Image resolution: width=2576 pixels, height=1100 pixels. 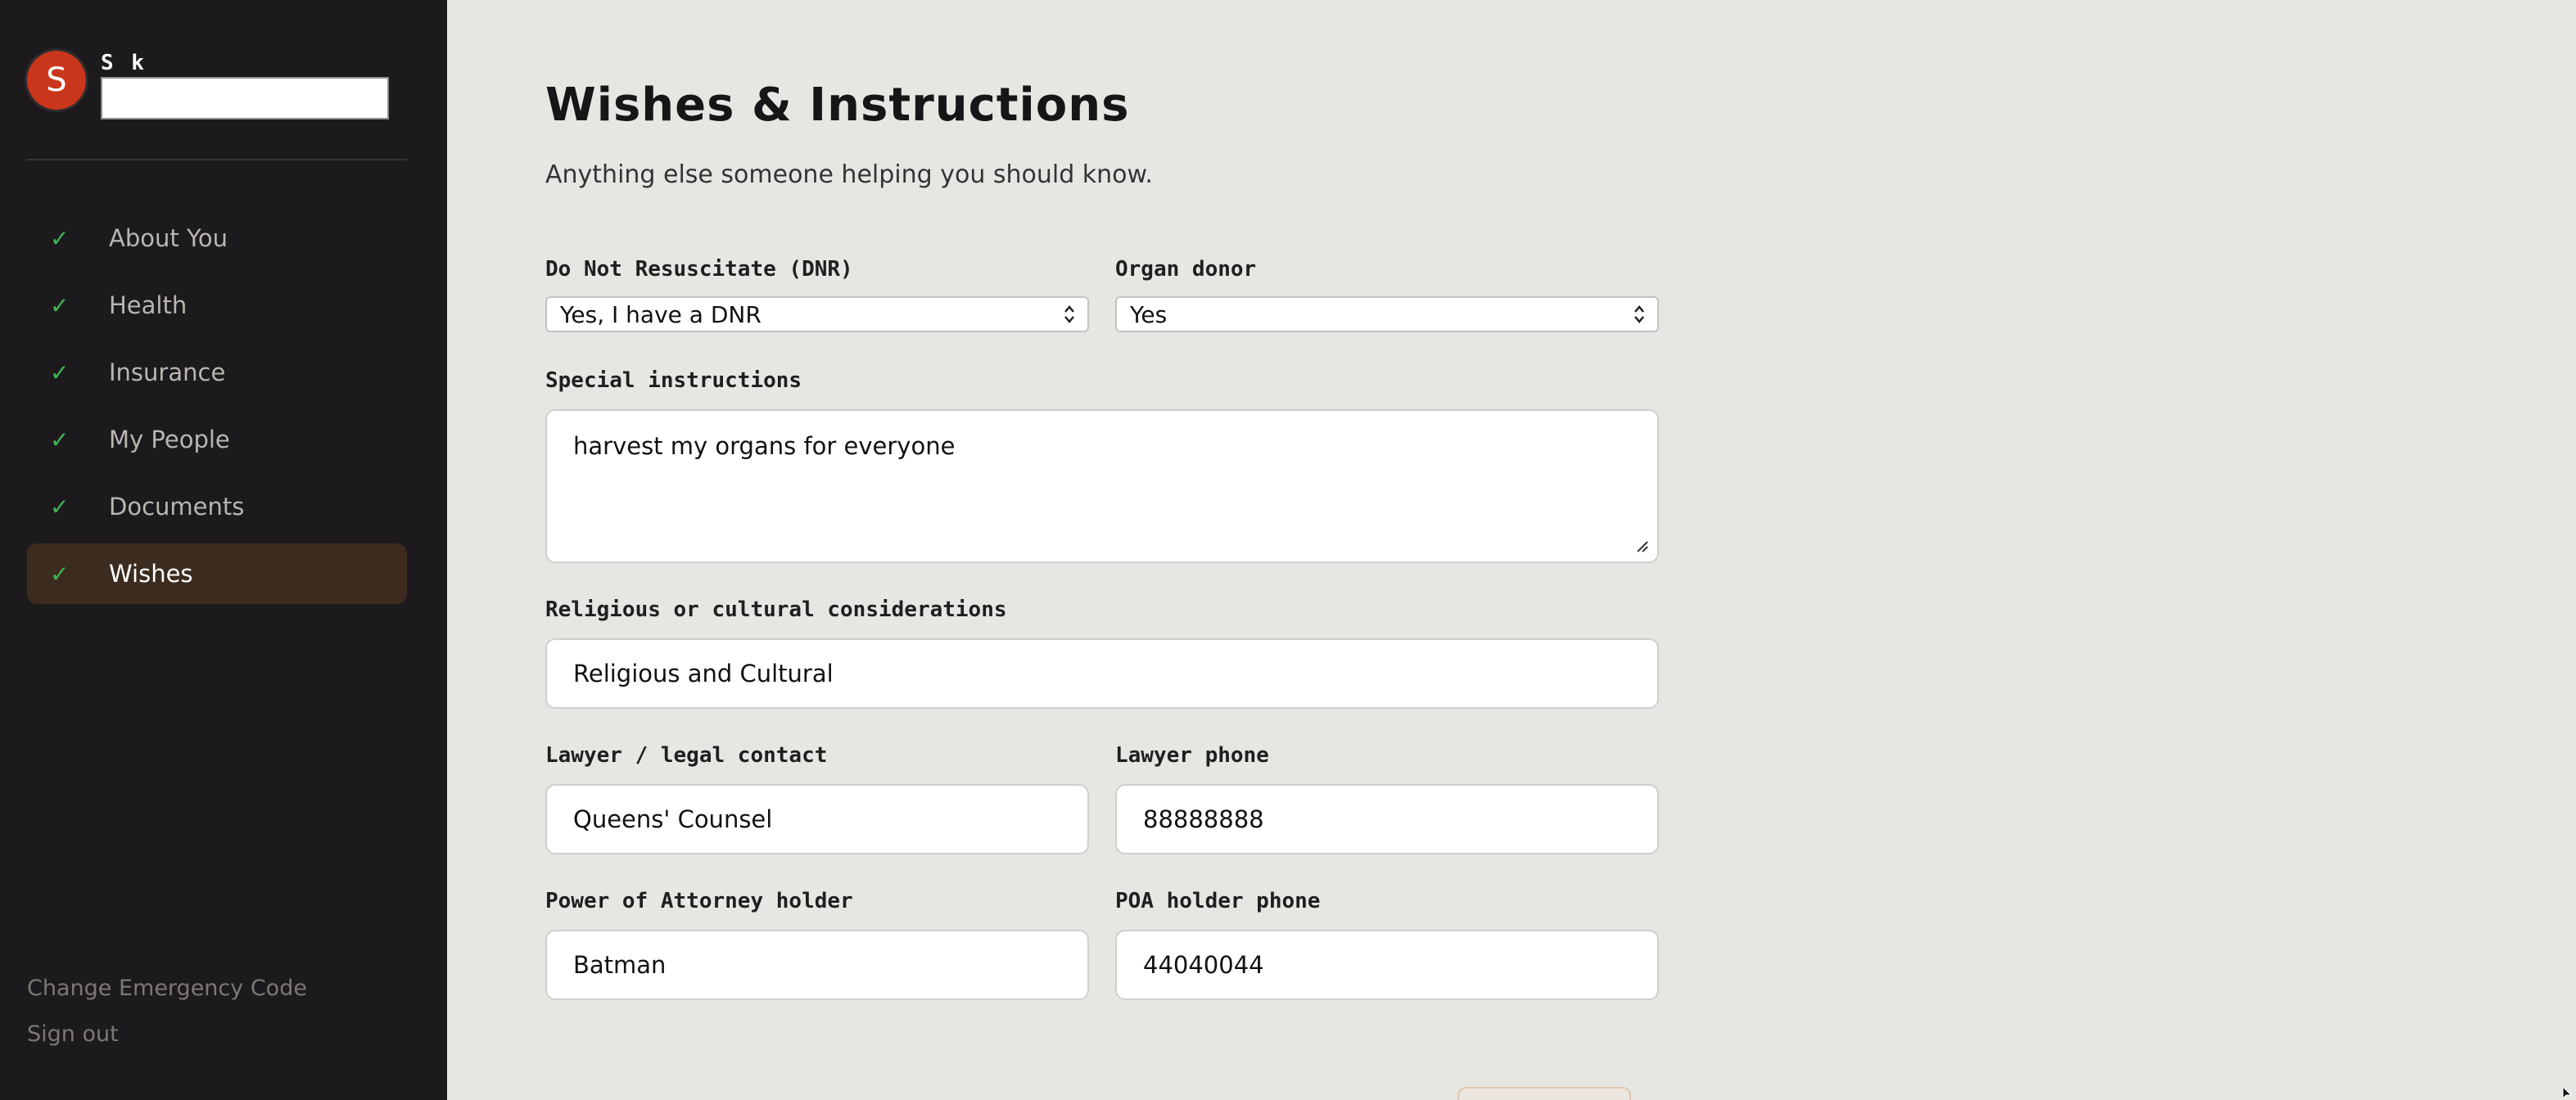 What do you see at coordinates (673, 380) in the screenshot?
I see `special-instructions-label: Special instructions` at bounding box center [673, 380].